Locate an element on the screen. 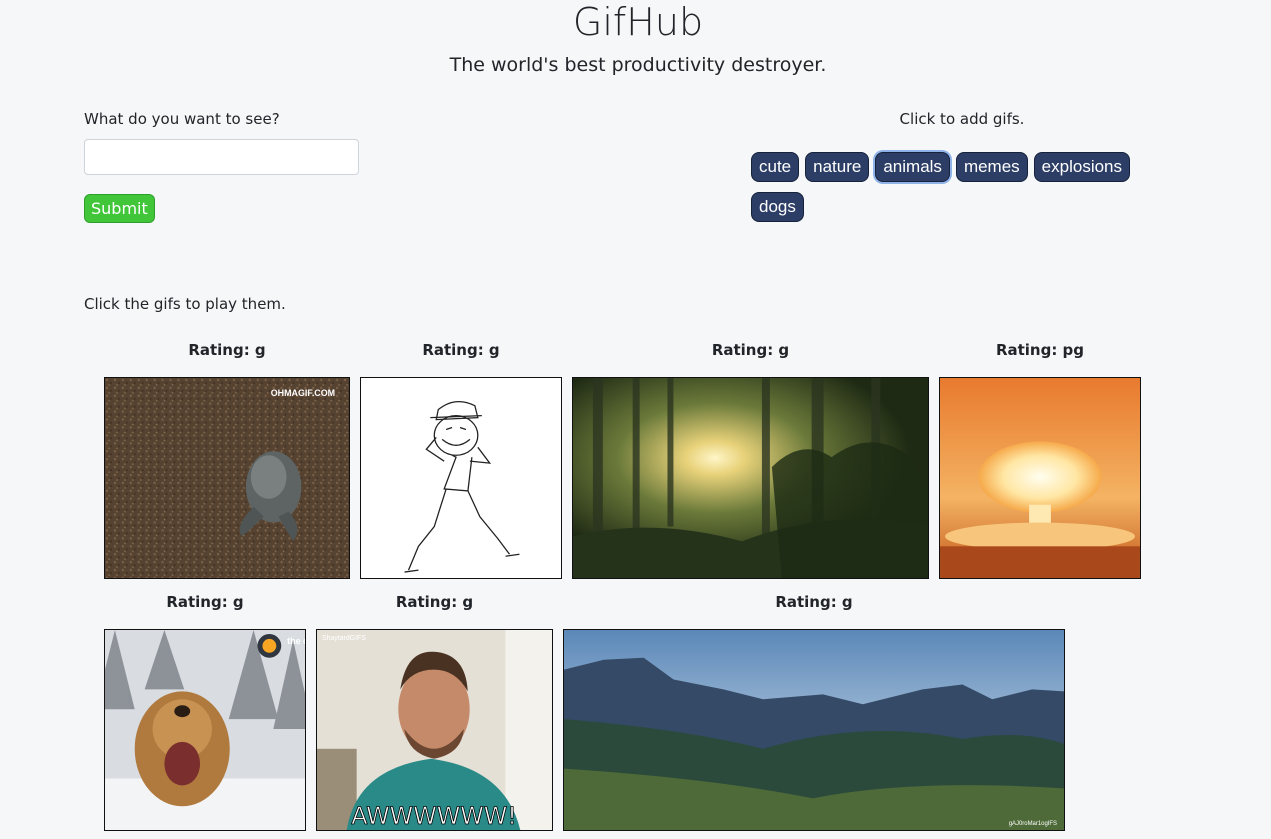 This screenshot has height=839, width=1271. octopus-image: OHMAGIF.COM is located at coordinates (227, 478).